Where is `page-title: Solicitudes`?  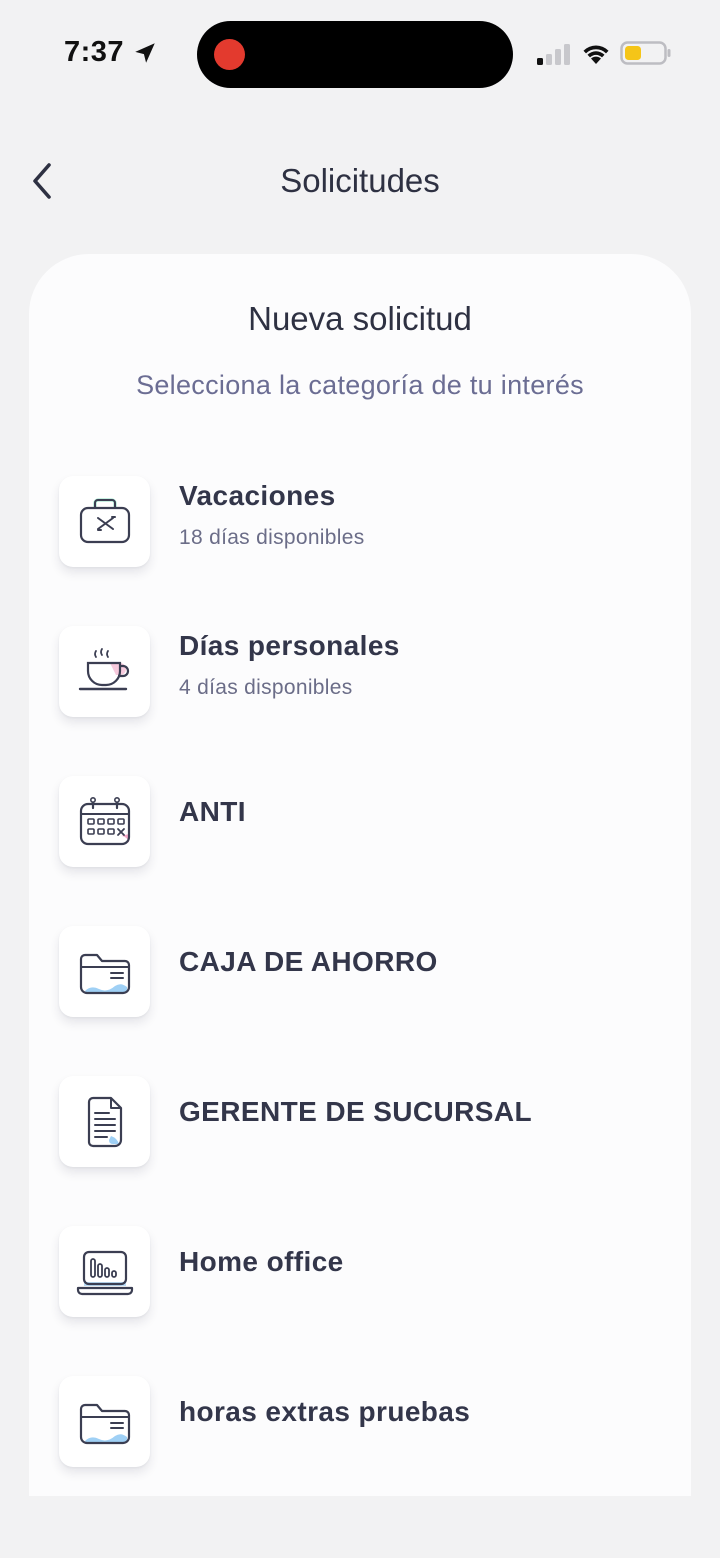 page-title: Solicitudes is located at coordinates (360, 180).